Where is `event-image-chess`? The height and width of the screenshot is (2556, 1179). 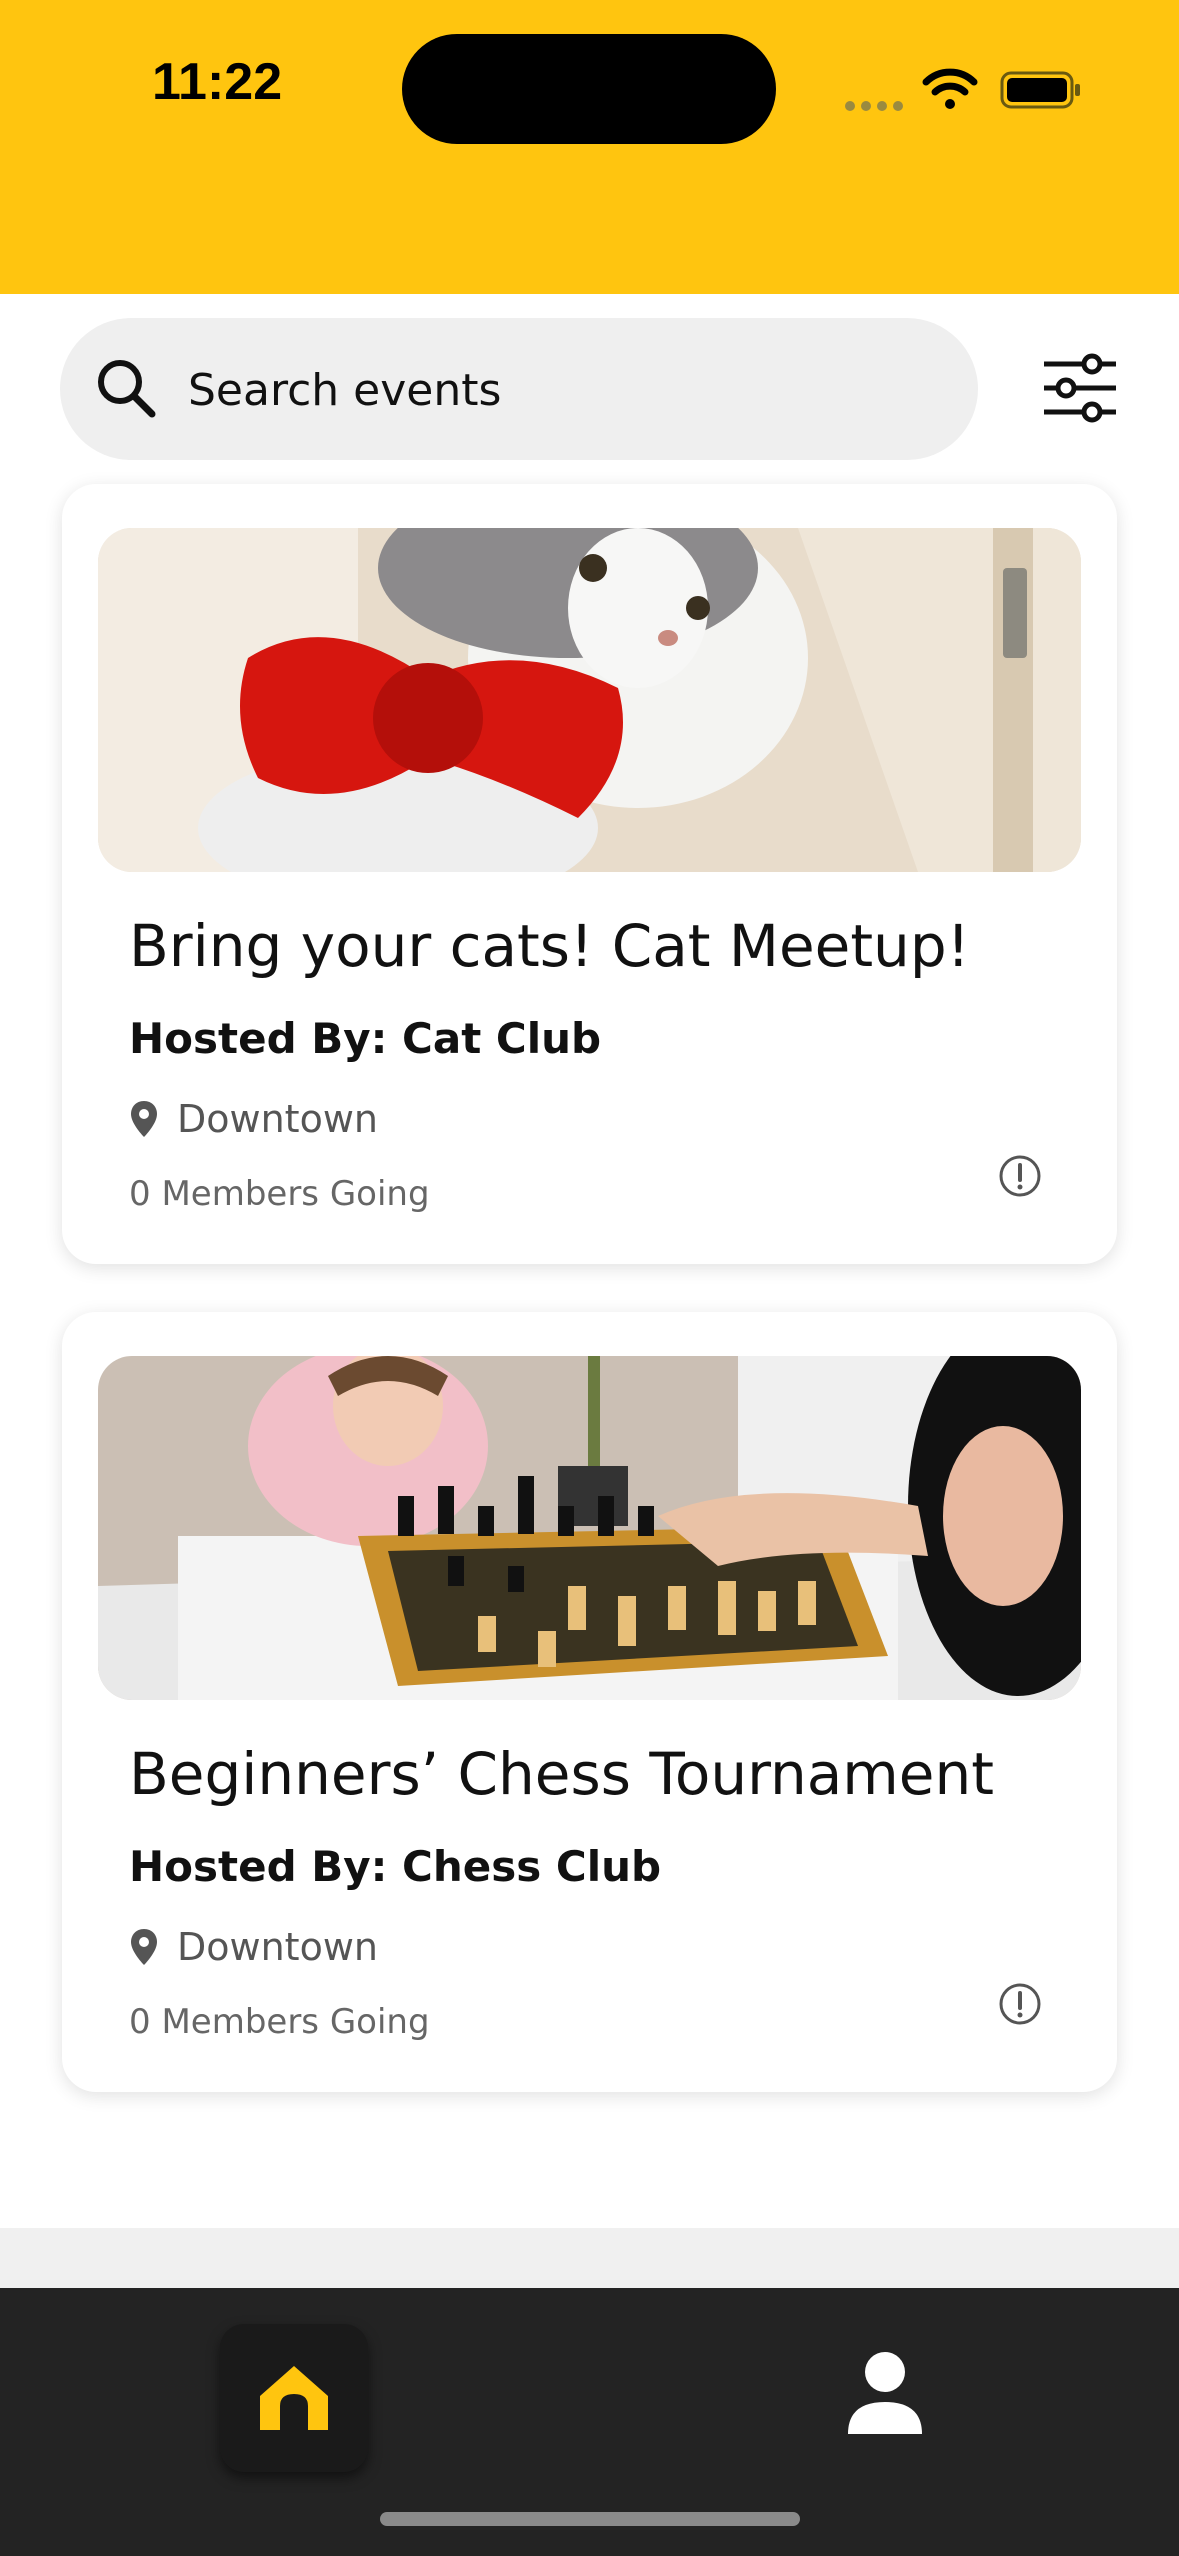 event-image-chess is located at coordinates (589, 1528).